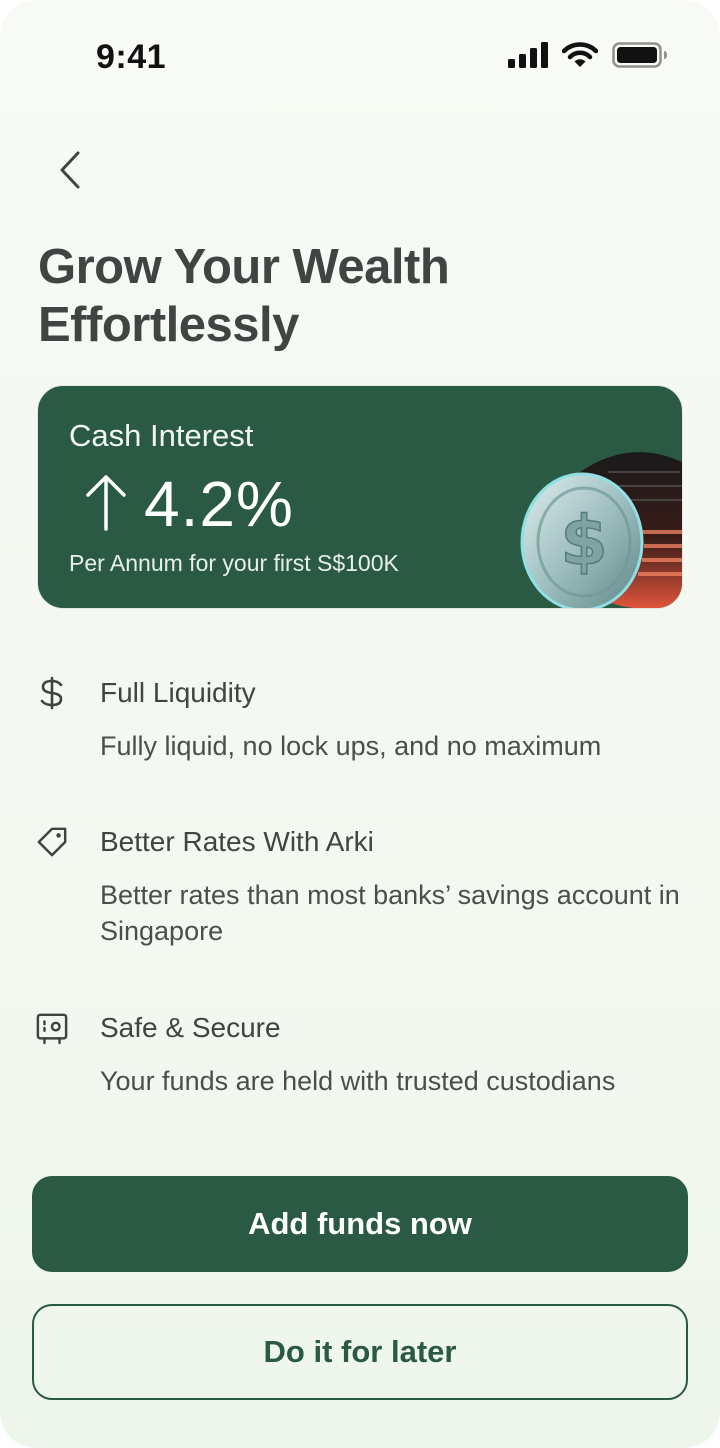  I want to click on chevron-left-icon, so click(70, 172).